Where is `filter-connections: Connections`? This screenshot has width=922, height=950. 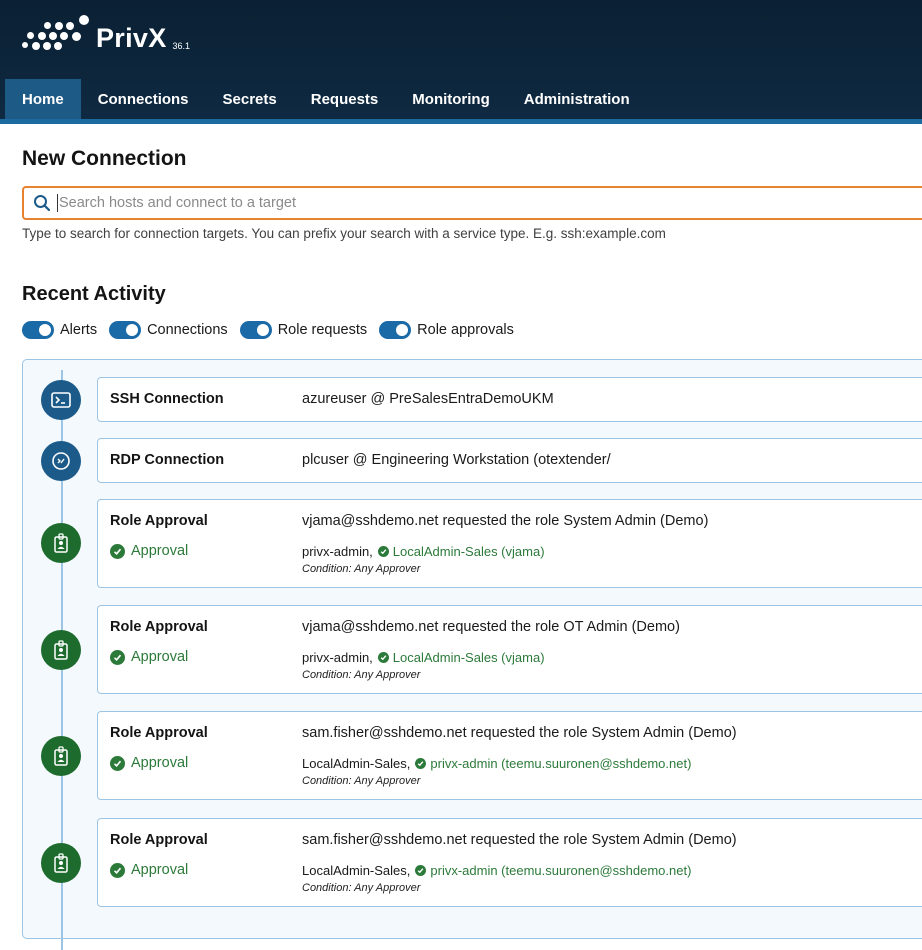
filter-connections: Connections is located at coordinates (168, 330).